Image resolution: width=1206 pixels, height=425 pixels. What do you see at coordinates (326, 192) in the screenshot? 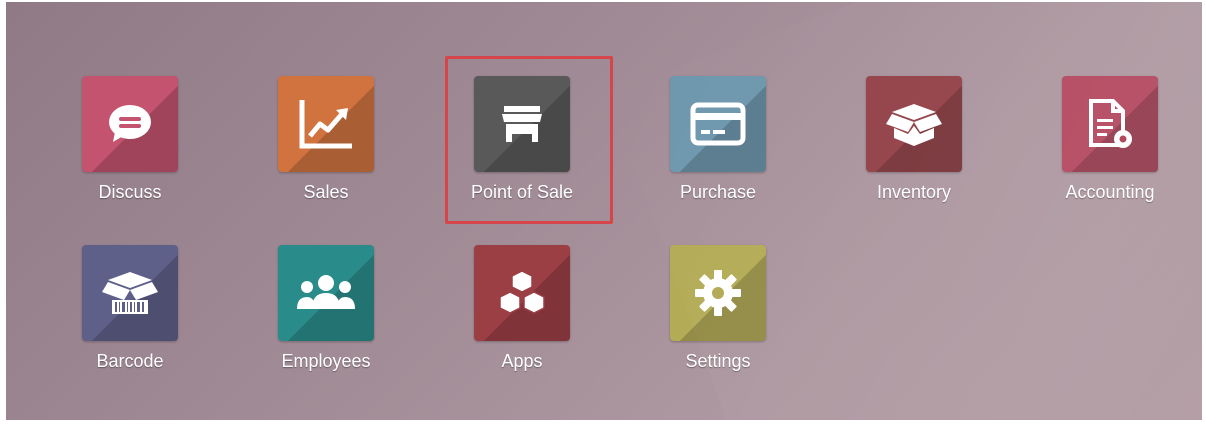
I see `app-label: Sales` at bounding box center [326, 192].